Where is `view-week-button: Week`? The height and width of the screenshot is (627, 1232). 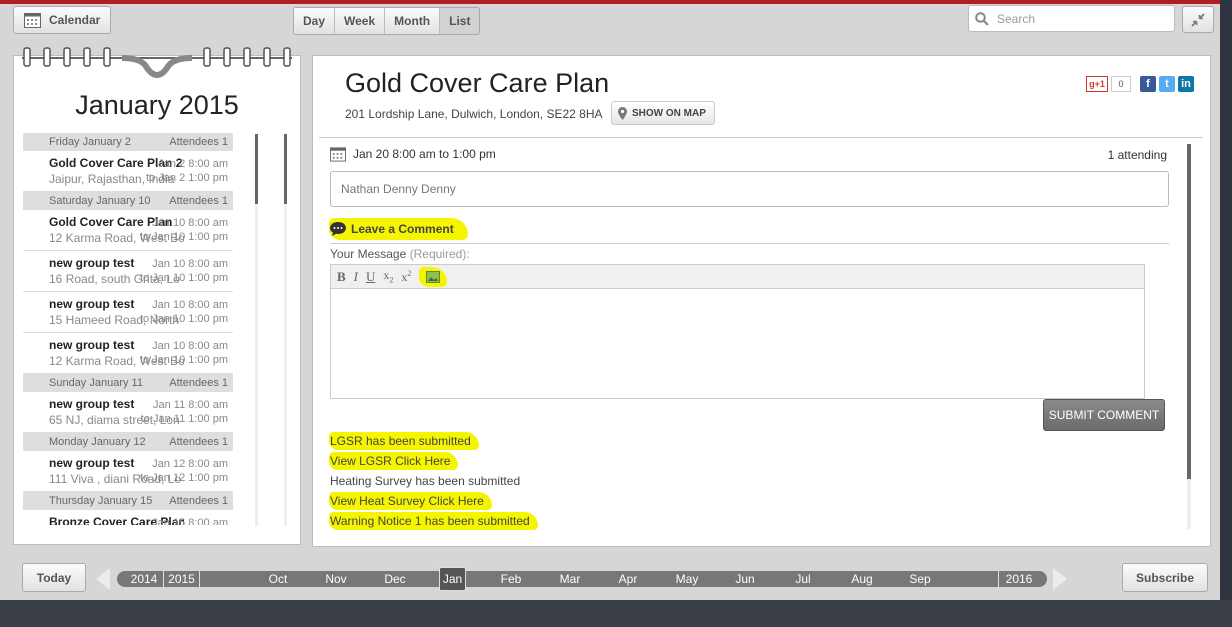
view-week-button: Week is located at coordinates (360, 21).